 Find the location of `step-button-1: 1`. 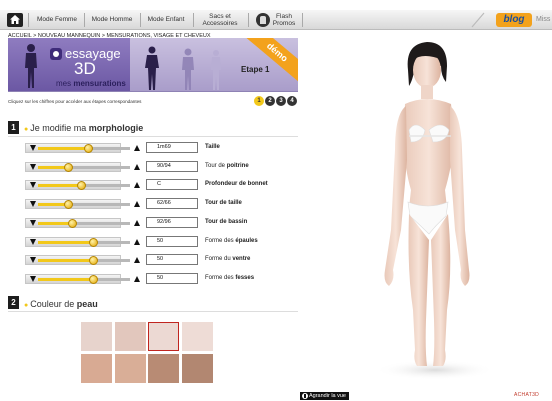

step-button-1: 1 is located at coordinates (259, 101).